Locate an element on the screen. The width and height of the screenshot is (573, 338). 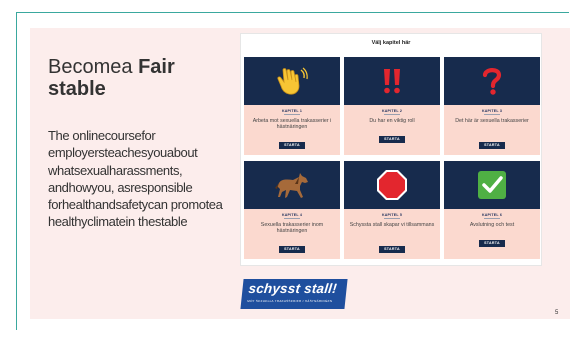
waving-hand-icon is located at coordinates (292, 81).